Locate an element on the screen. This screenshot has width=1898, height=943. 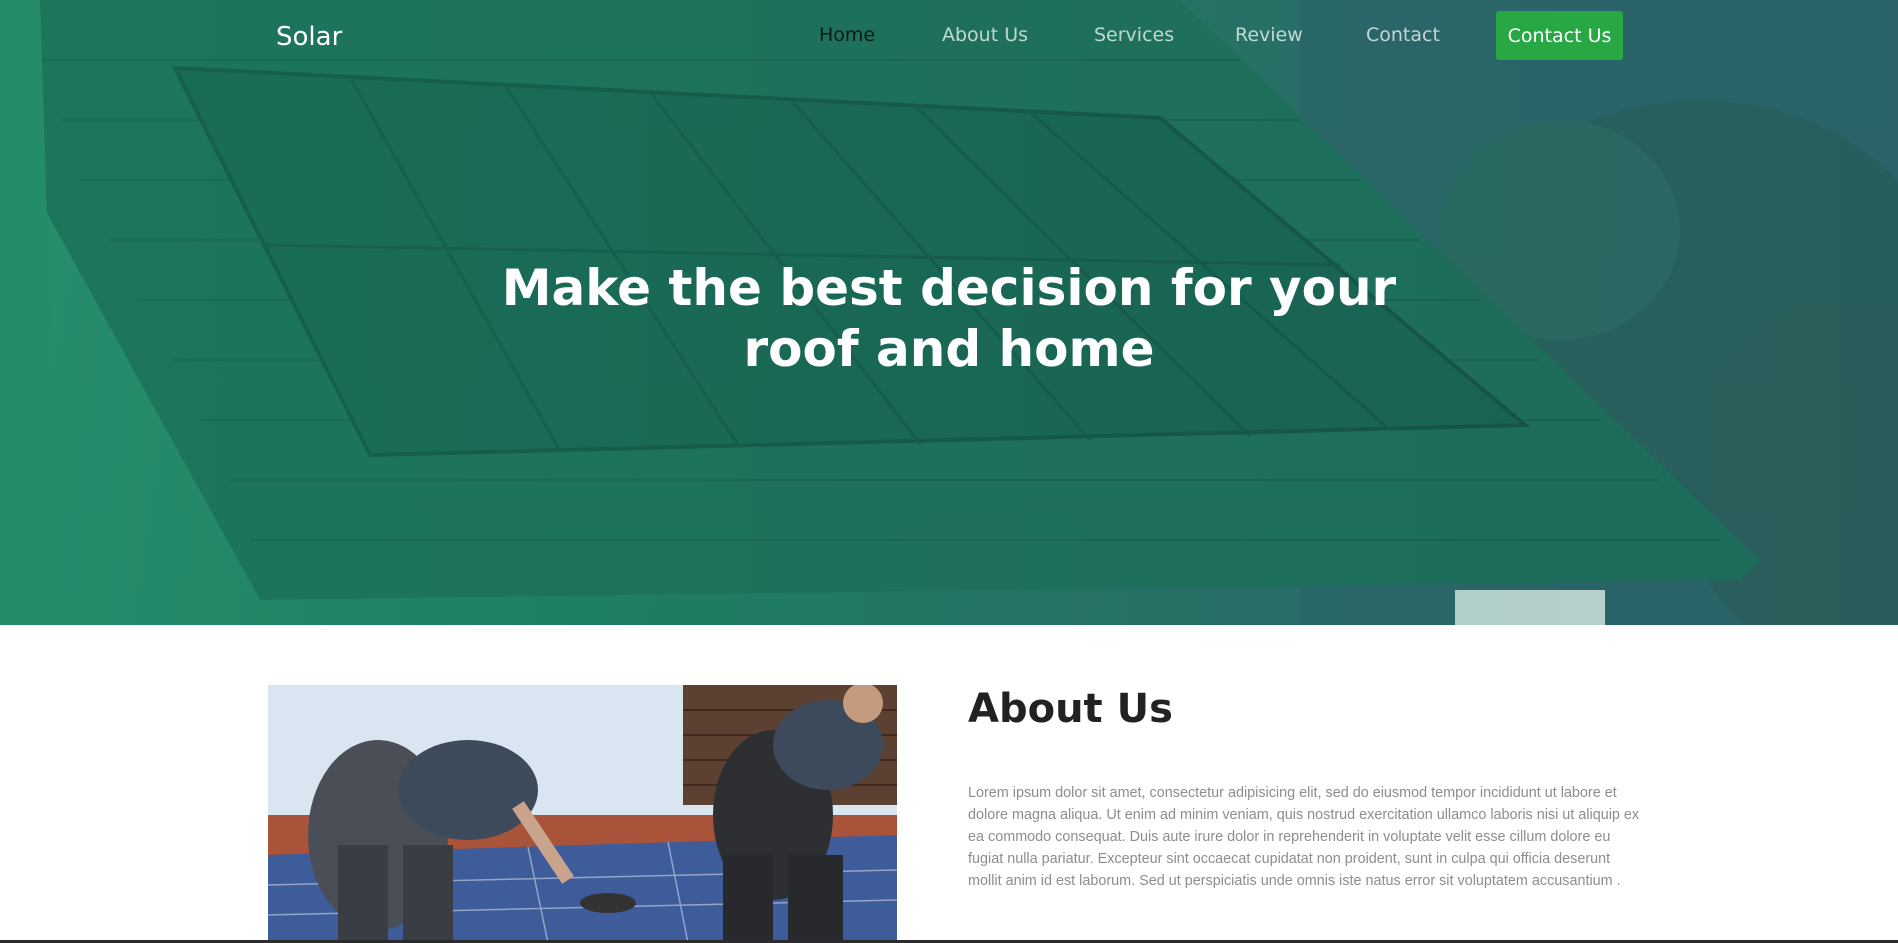
contact-us-button: Contact Us is located at coordinates (1559, 35).